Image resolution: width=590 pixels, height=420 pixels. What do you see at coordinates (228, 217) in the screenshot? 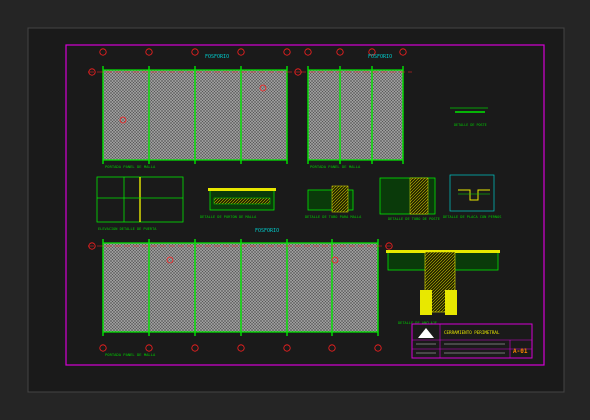
I see `detail-caption: DETALLE DE PORTON DE MALLA` at bounding box center [228, 217].